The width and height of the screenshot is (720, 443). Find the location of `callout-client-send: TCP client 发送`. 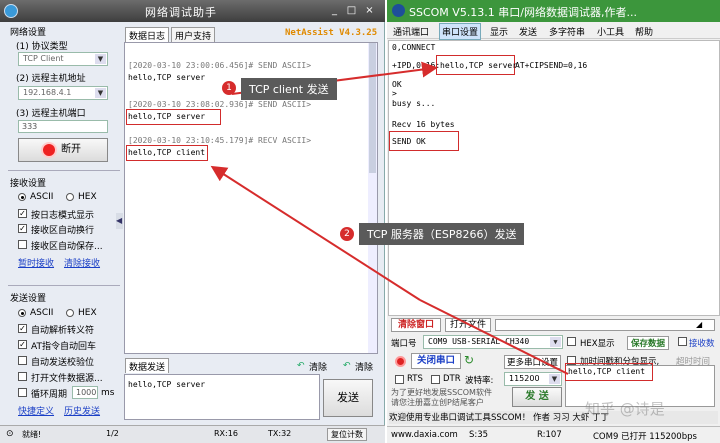

callout-client-send: TCP client 发送 is located at coordinates (289, 89).